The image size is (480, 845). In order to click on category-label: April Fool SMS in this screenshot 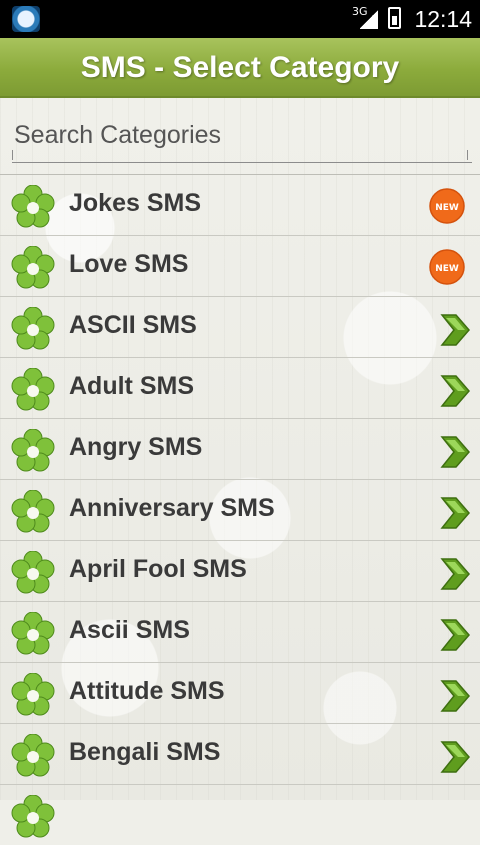, I will do `click(158, 569)`.